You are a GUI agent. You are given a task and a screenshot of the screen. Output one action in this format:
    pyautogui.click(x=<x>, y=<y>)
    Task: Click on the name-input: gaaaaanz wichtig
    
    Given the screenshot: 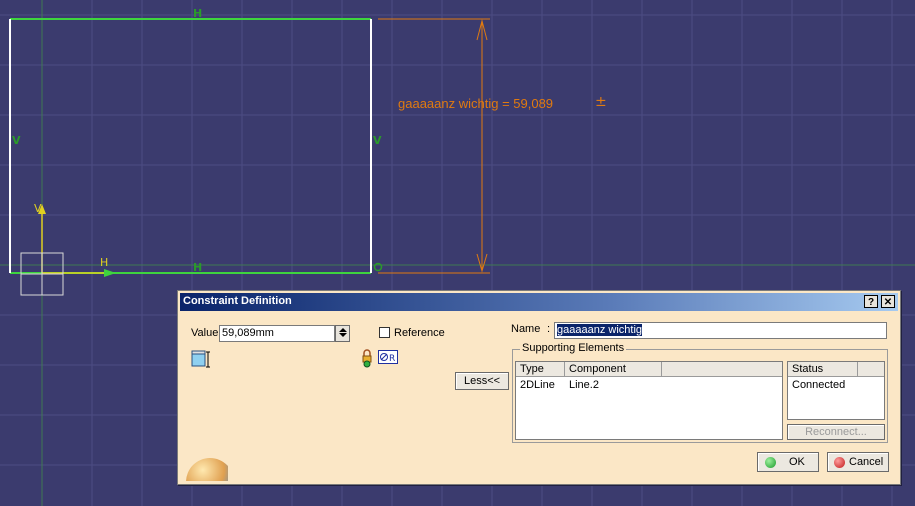 What is the action you would take?
    pyautogui.click(x=720, y=330)
    